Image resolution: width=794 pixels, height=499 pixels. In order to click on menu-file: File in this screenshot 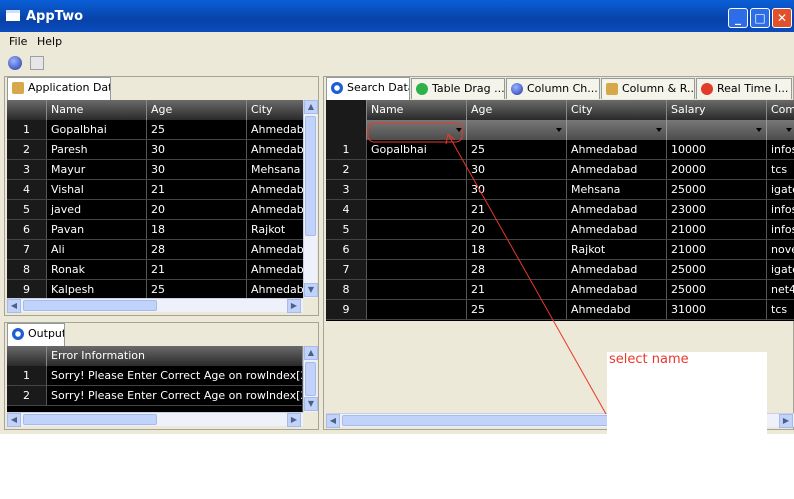, I will do `click(18, 41)`.